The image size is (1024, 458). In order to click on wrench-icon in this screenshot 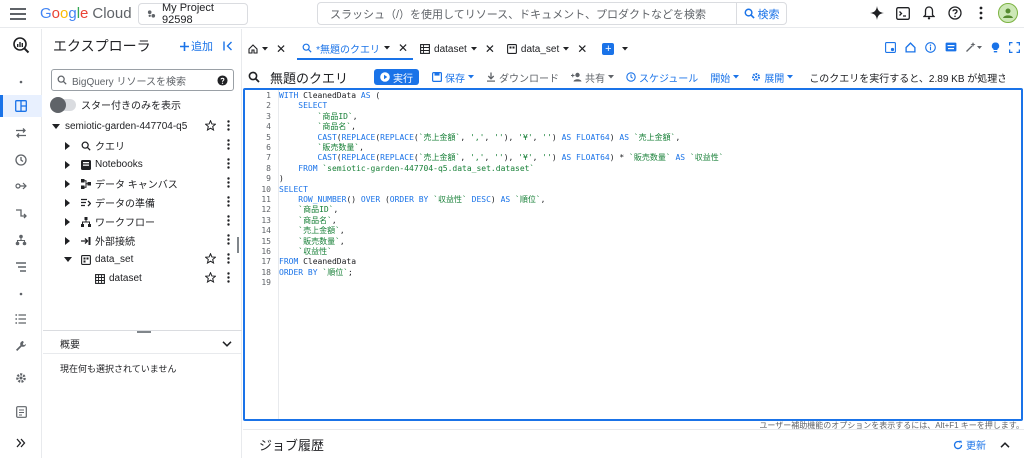, I will do `click(21, 346)`.